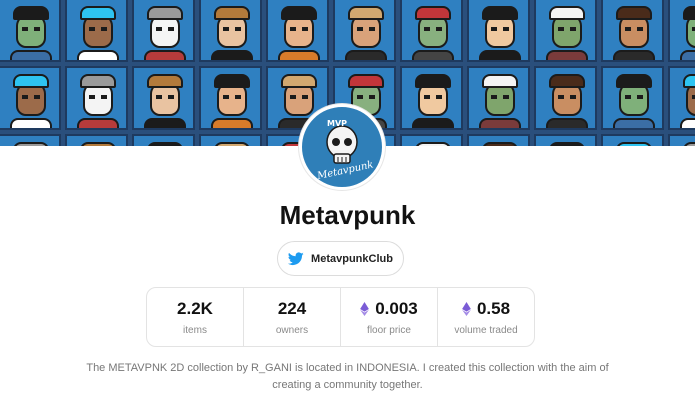 This screenshot has width=695, height=398. What do you see at coordinates (396, 308) in the screenshot?
I see `stat-number: 0.003` at bounding box center [396, 308].